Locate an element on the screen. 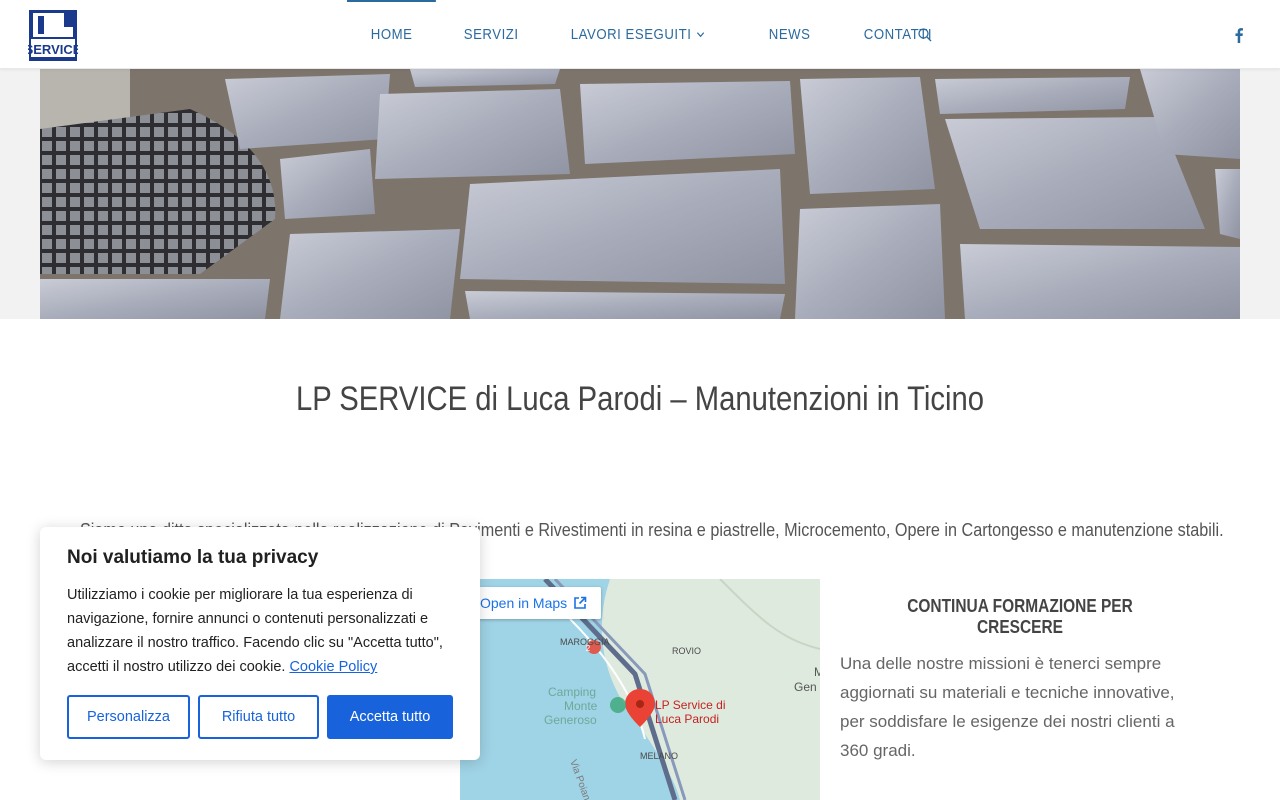  map-place-monte: Monte is located at coordinates (581, 706).